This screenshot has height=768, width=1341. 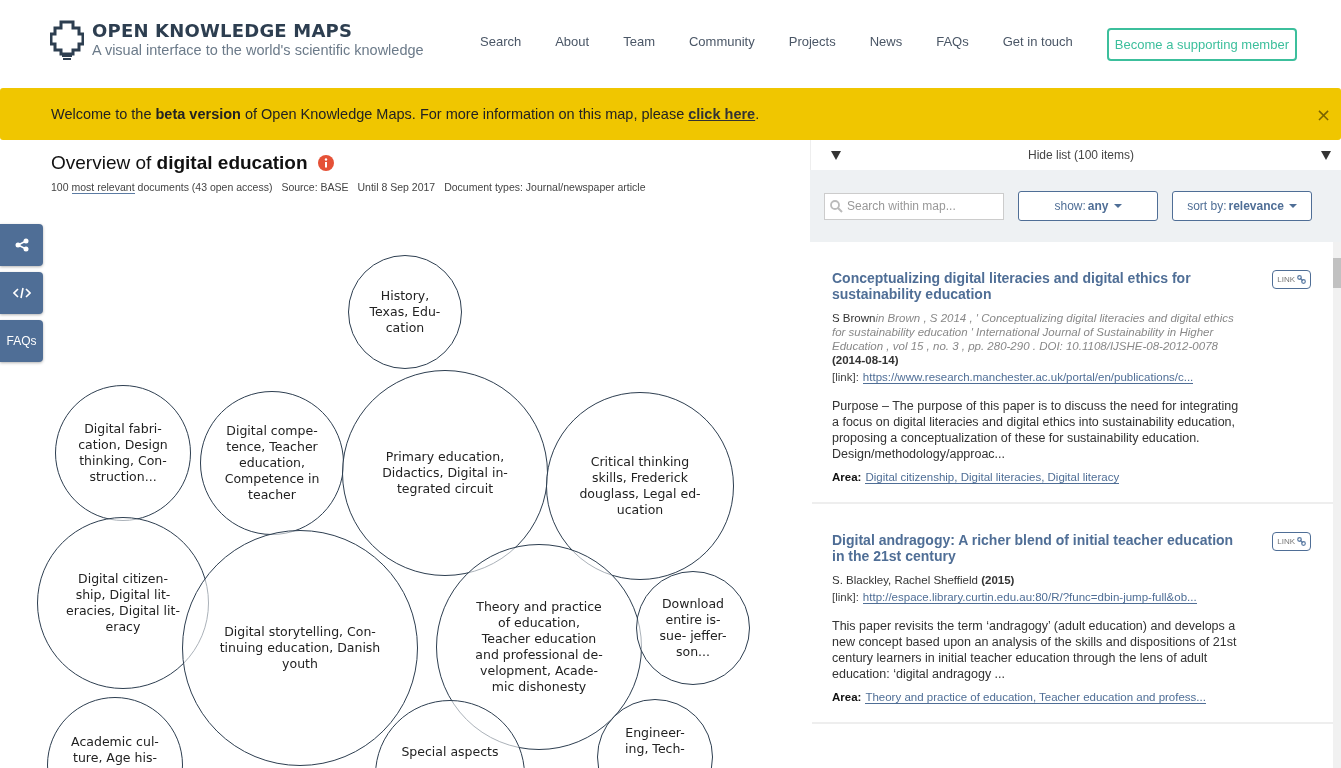 What do you see at coordinates (992, 477) in the screenshot?
I see `area-link: Digital citizenship, Digital literacies, Digital literacy` at bounding box center [992, 477].